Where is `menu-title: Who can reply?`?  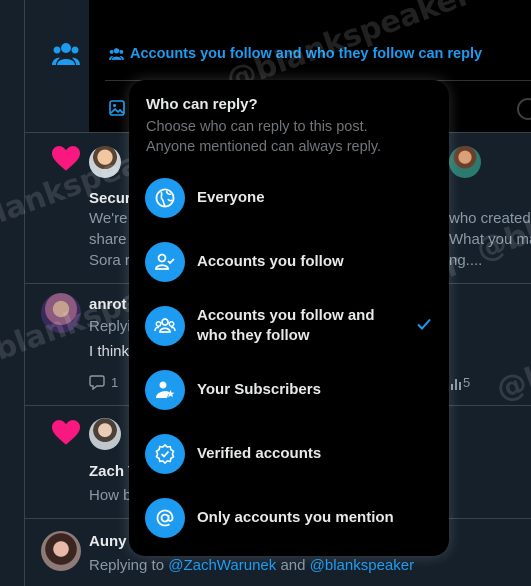
menu-title: Who can reply? is located at coordinates (202, 104).